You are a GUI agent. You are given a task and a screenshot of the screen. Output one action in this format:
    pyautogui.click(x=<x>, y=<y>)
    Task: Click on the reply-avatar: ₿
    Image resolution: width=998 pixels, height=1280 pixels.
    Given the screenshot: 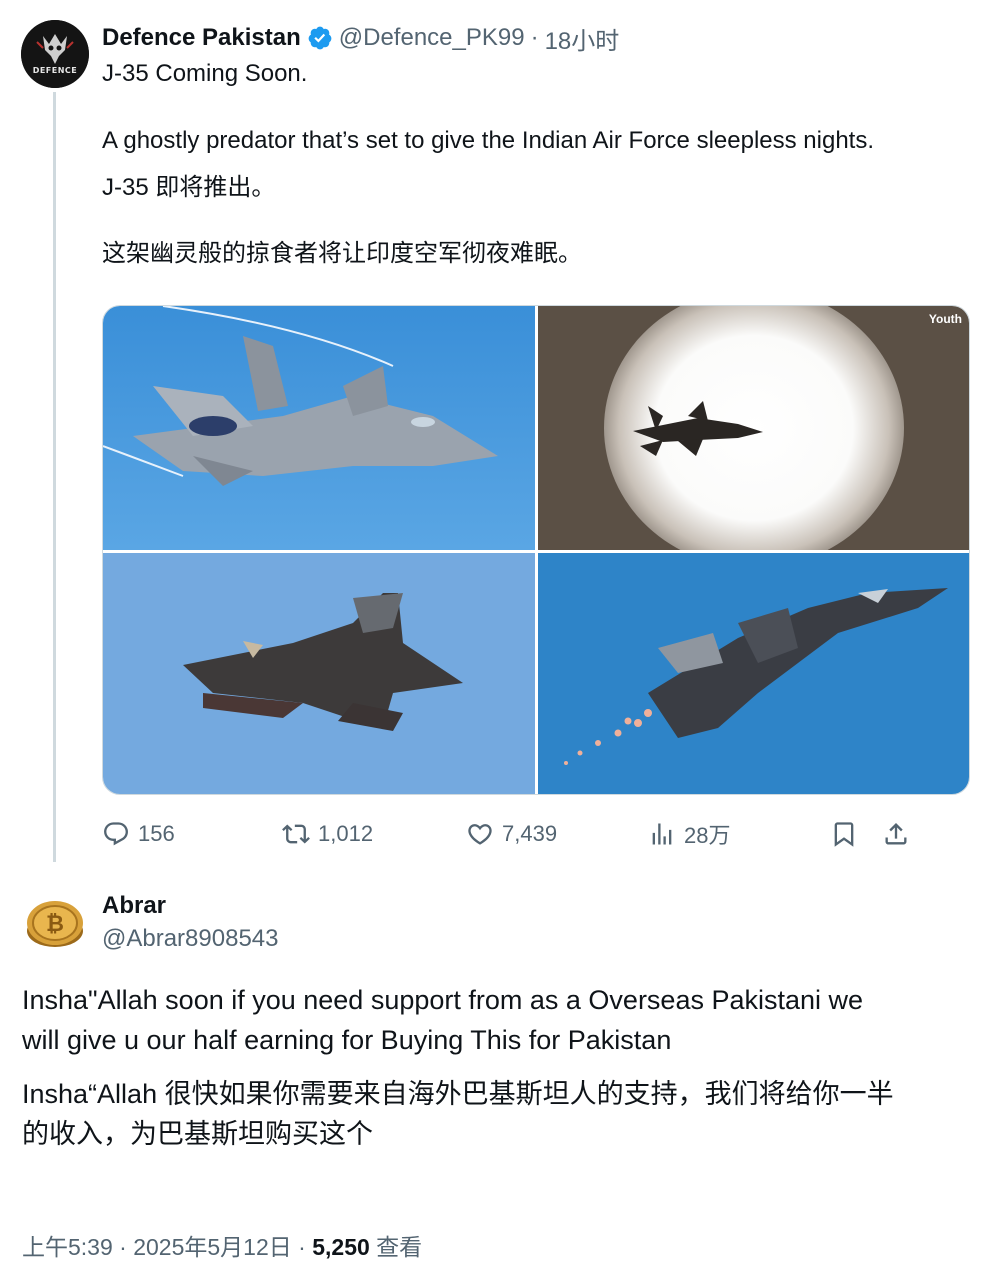 What is the action you would take?
    pyautogui.click(x=53, y=923)
    